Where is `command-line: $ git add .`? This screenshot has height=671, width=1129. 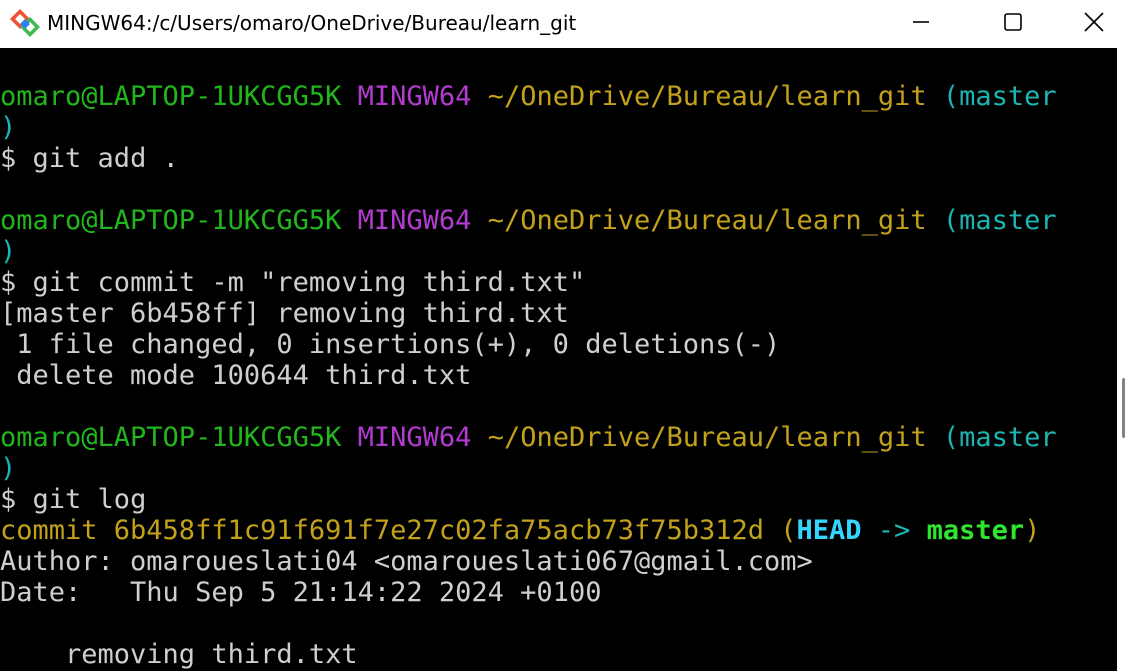
command-line: $ git add . is located at coordinates (89, 158).